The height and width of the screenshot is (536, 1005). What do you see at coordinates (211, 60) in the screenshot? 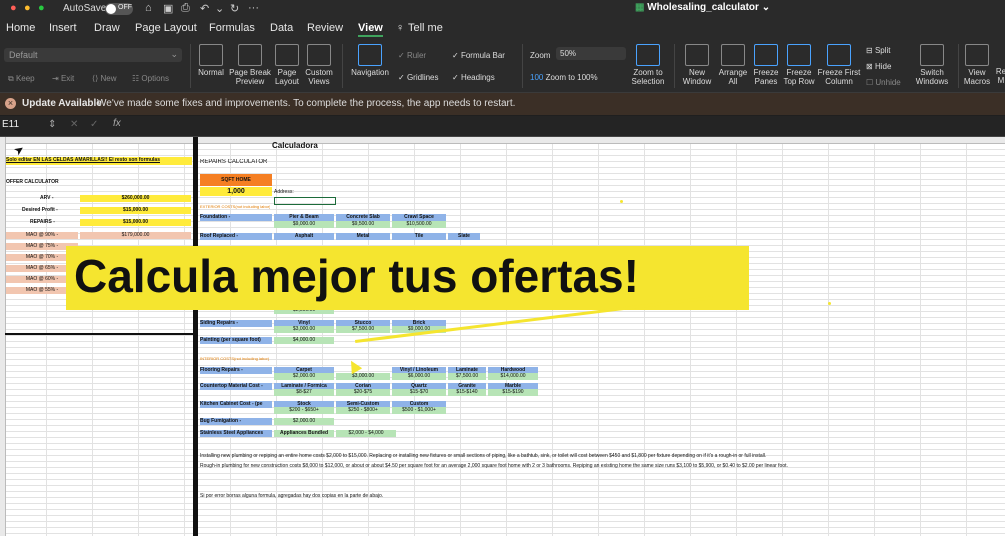
I see `normal-view-button: Normal` at bounding box center [211, 60].